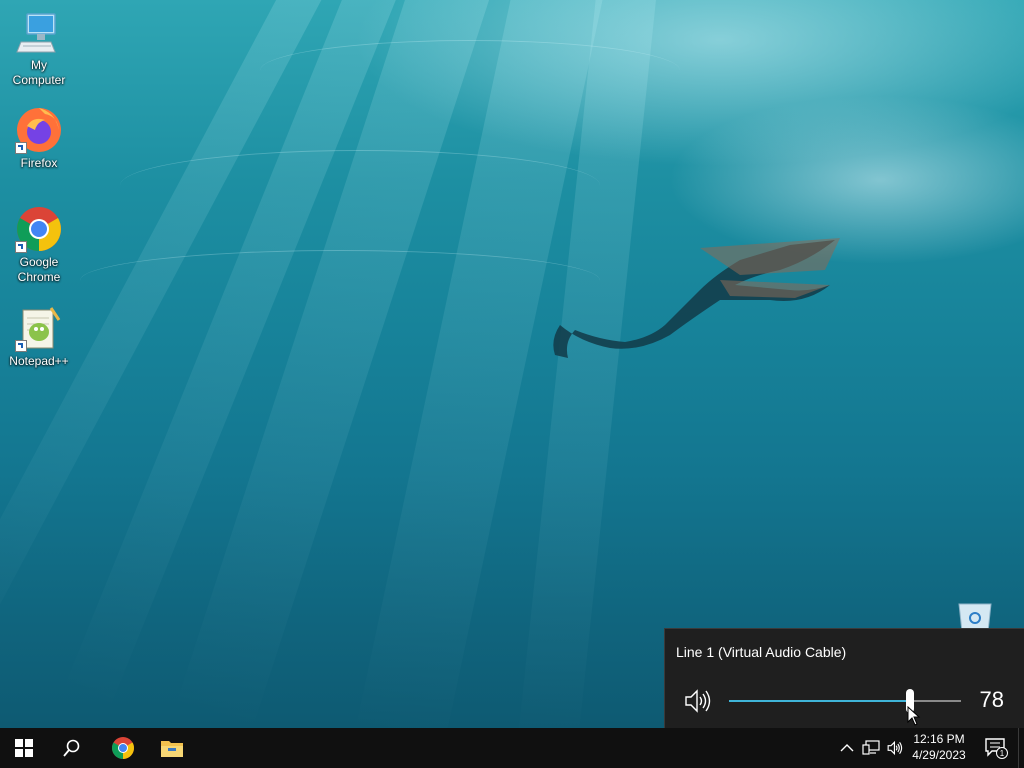 The image size is (1024, 768). I want to click on desktop-icon-my-computer: My Computer, so click(39, 48).